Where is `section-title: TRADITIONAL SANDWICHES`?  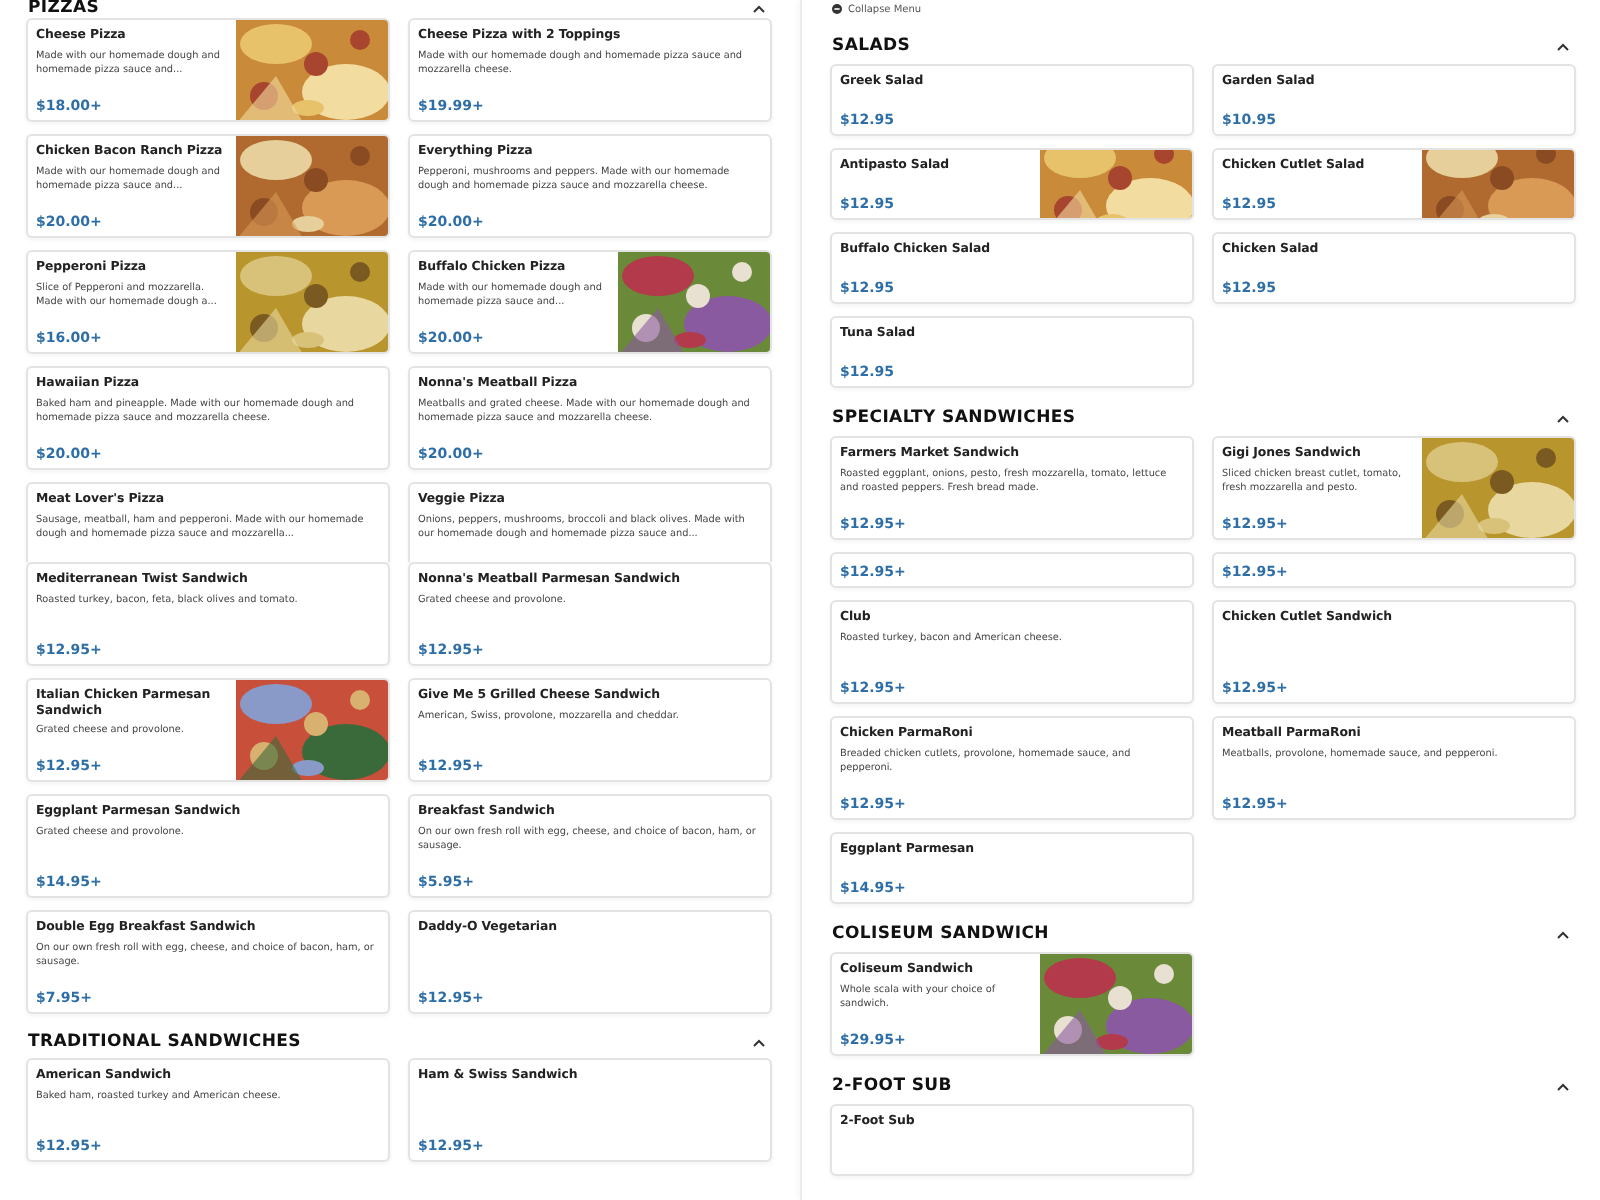 section-title: TRADITIONAL SANDWICHES is located at coordinates (164, 1042).